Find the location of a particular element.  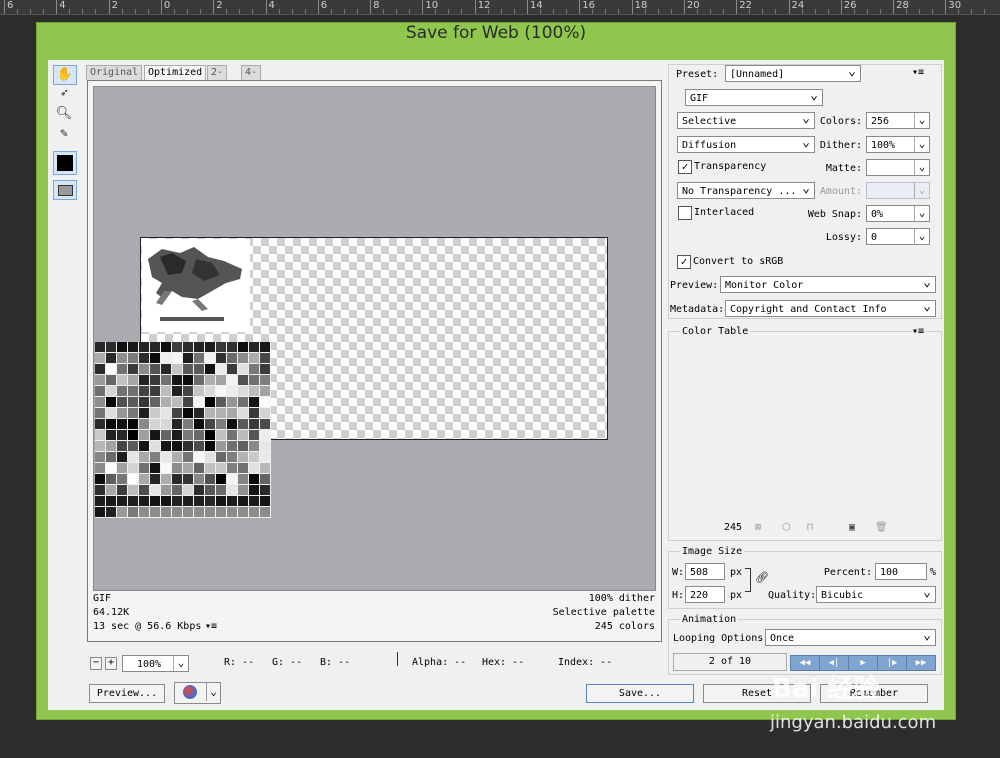

new-color-icon: ▣ is located at coordinates (852, 527).